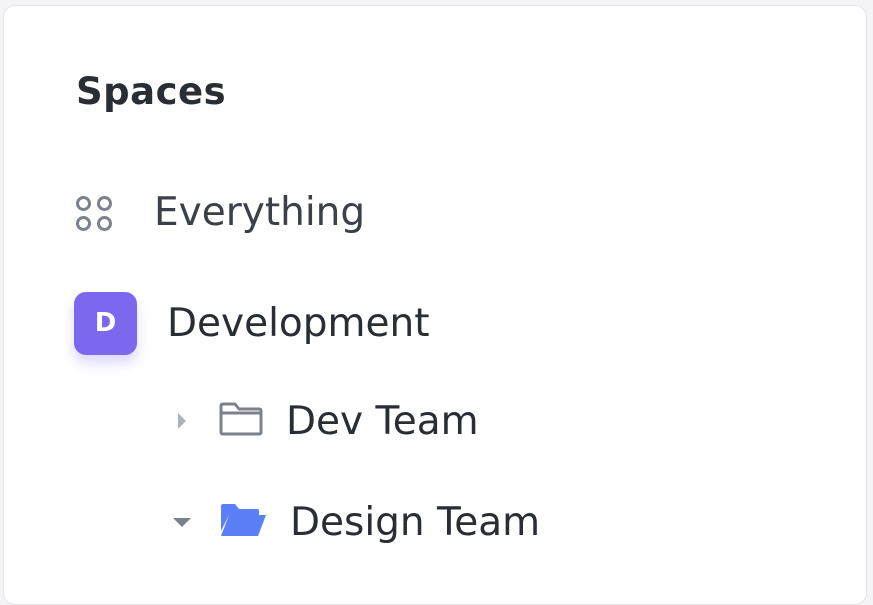  What do you see at coordinates (182, 522) in the screenshot?
I see `caret-down-icon` at bounding box center [182, 522].